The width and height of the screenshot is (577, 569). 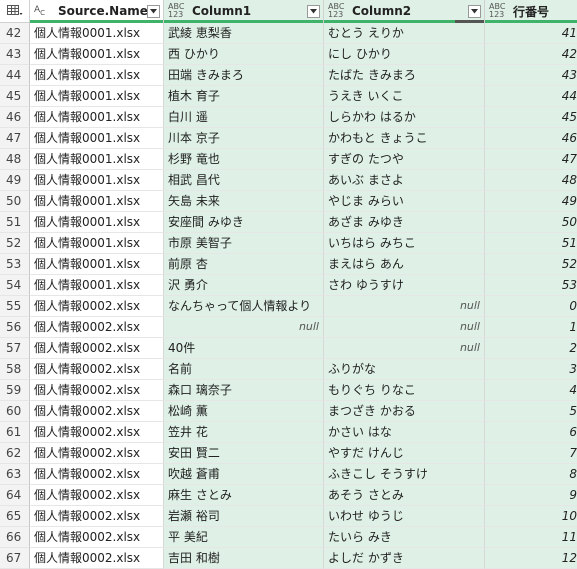 I want to click on cell-row-number: 3, so click(x=531, y=369).